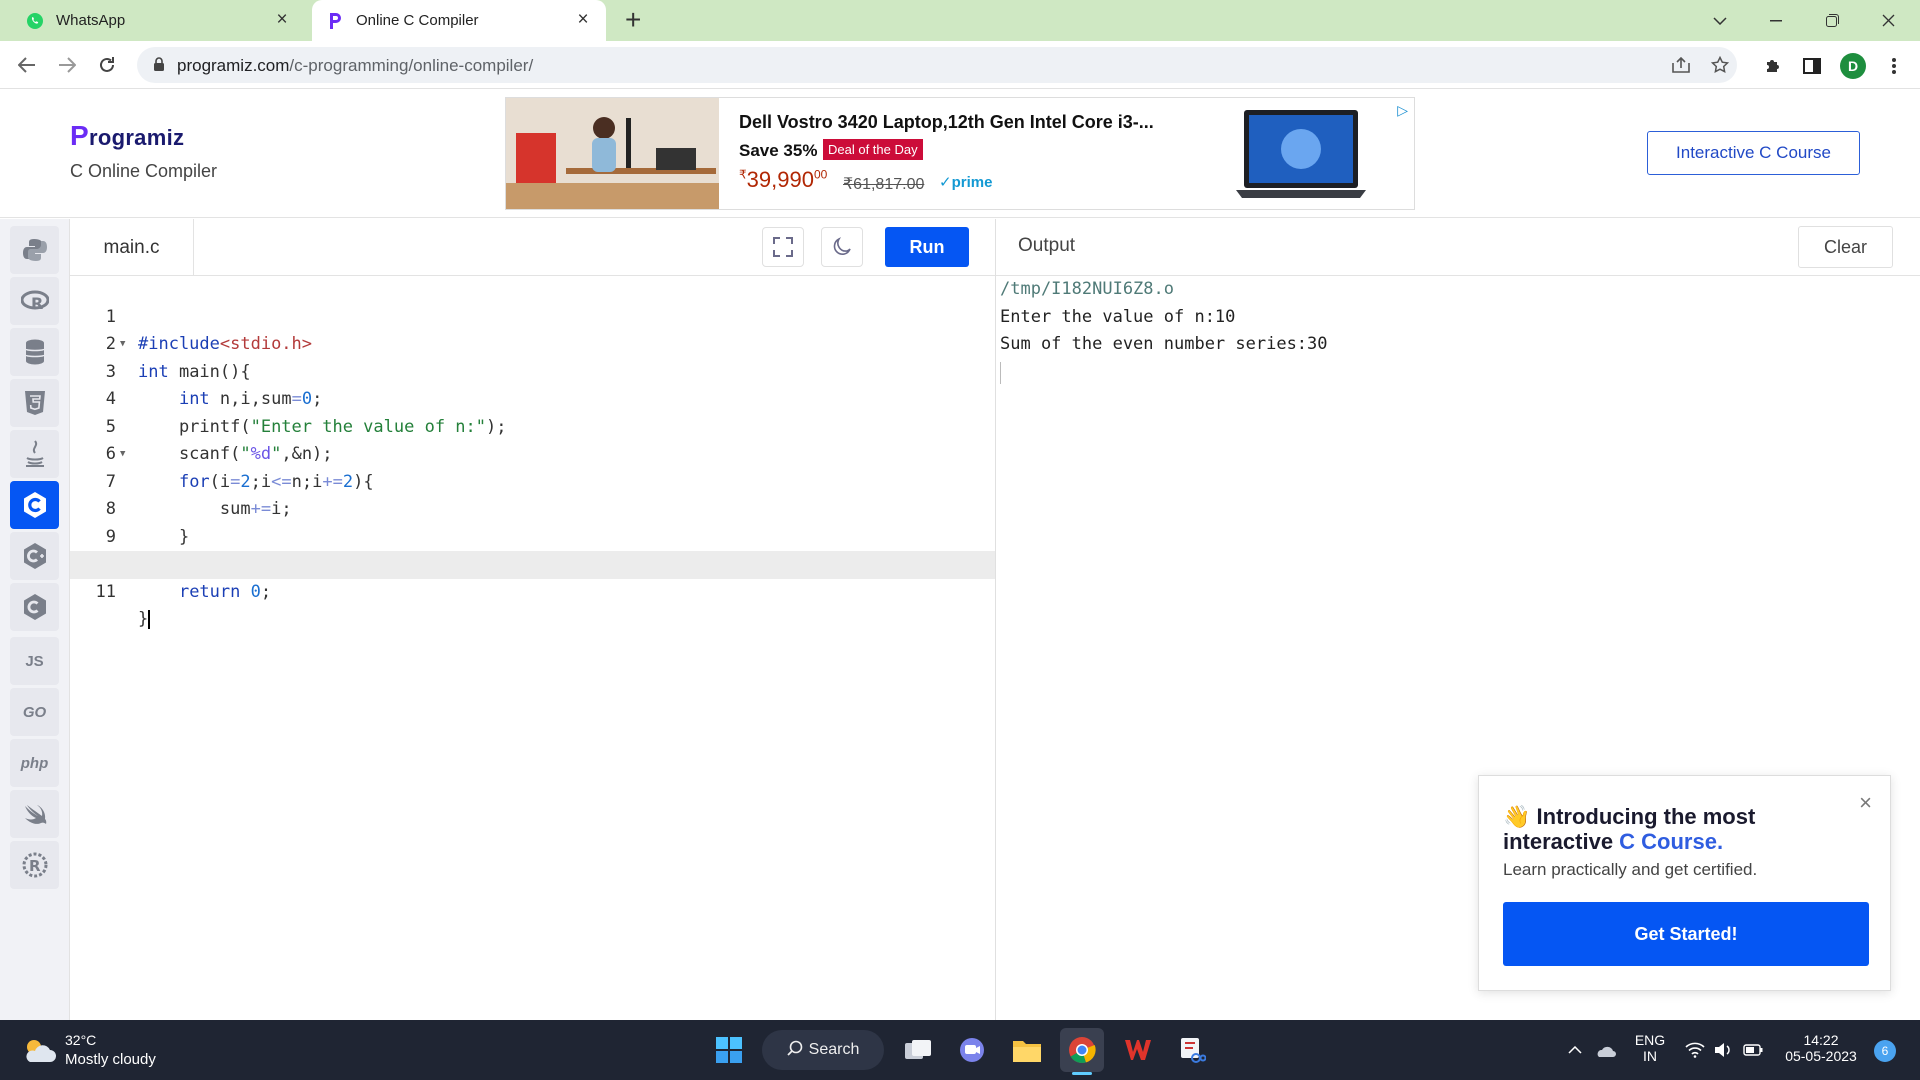  I want to click on output-cursor, so click(1000, 373).